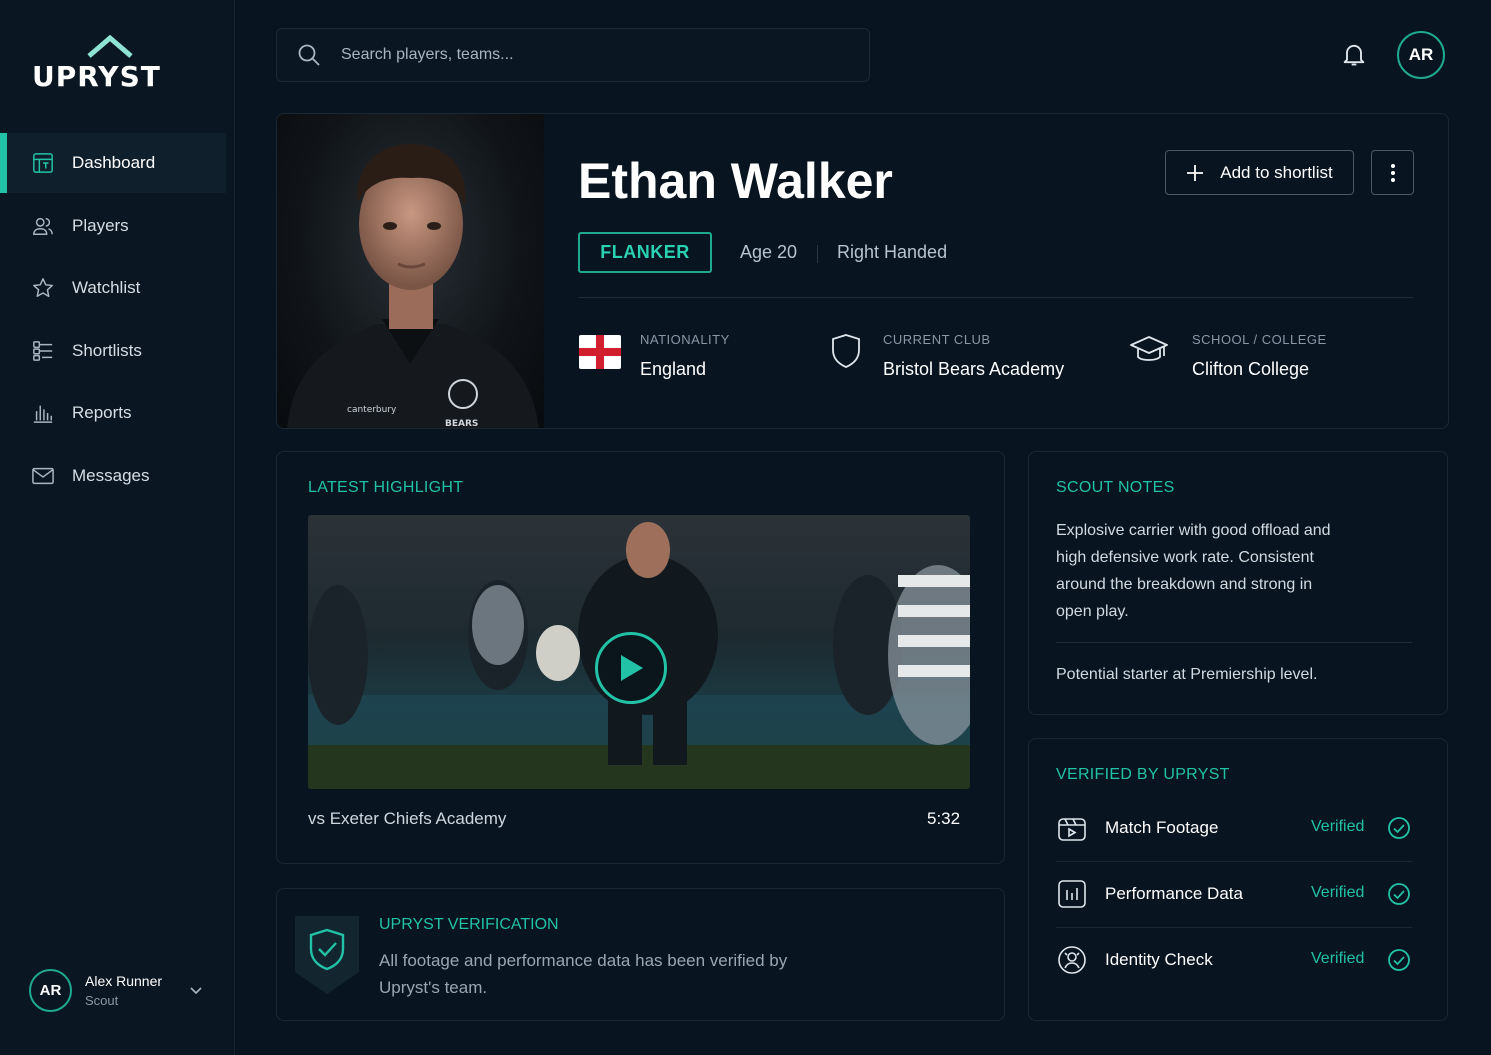 The height and width of the screenshot is (1055, 1491). I want to click on search-bar, so click(573, 55).